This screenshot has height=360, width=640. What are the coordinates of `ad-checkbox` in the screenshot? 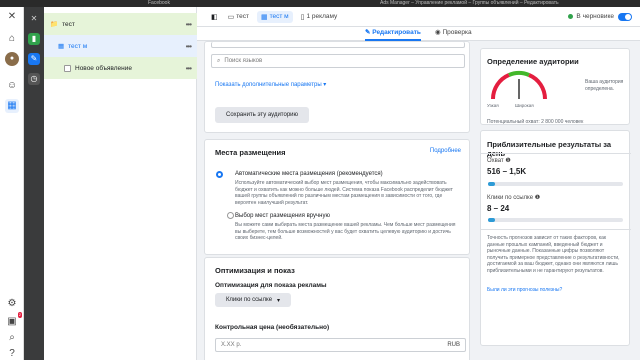 It's located at (67, 68).